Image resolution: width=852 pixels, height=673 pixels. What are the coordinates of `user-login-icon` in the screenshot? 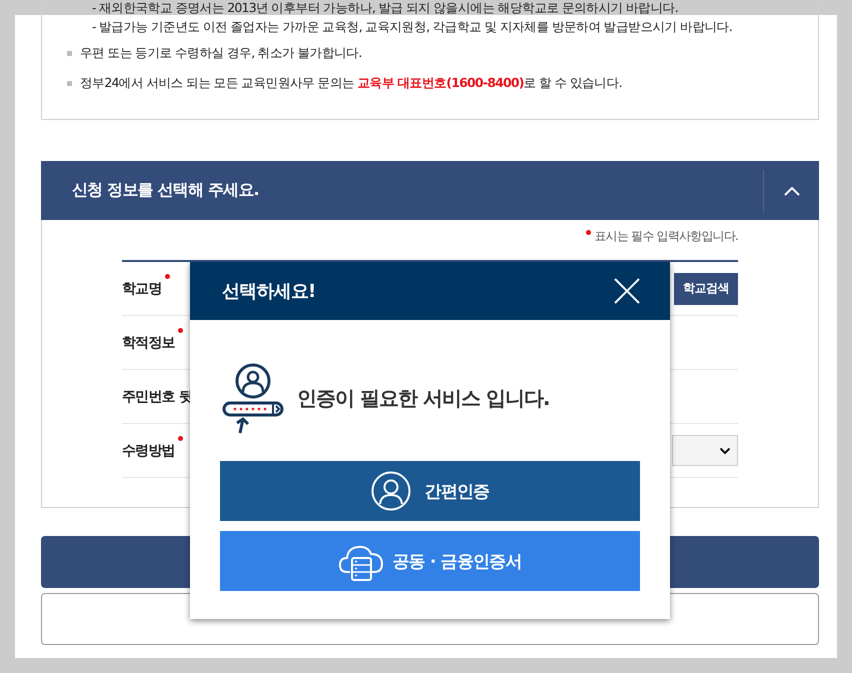 It's located at (253, 398).